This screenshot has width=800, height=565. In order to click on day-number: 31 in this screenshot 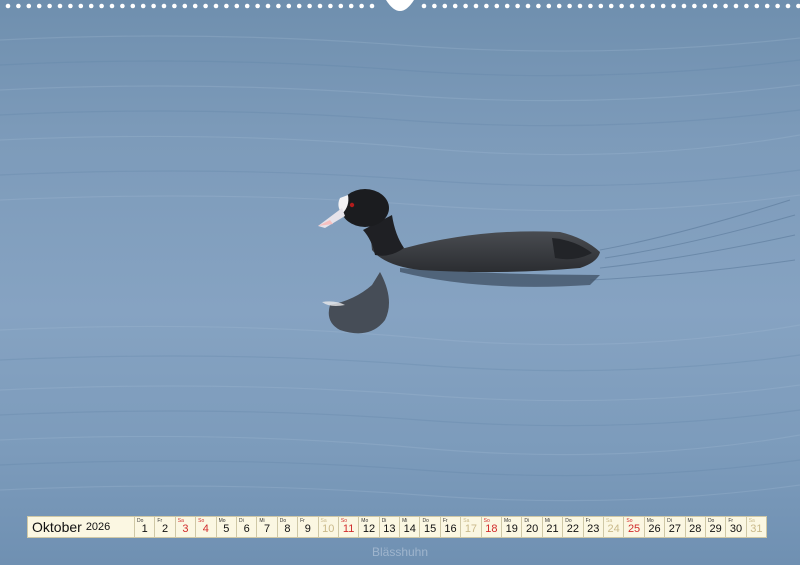, I will do `click(756, 529)`.